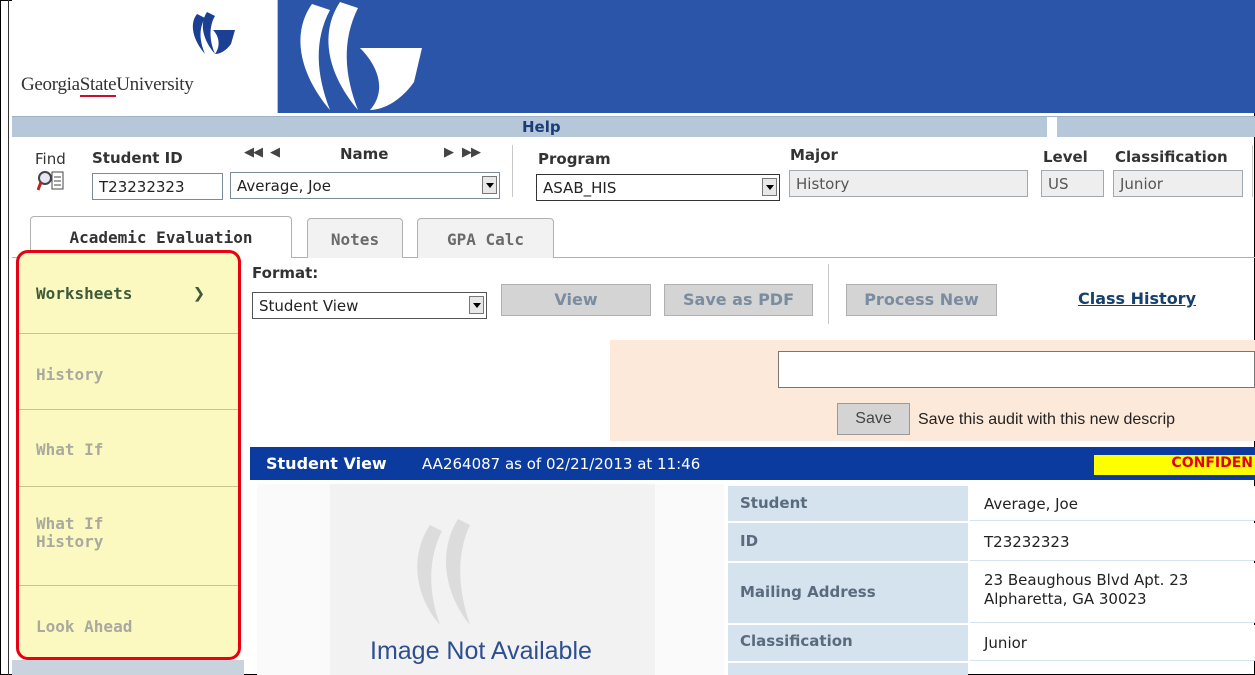 This screenshot has width=1255, height=675. I want to click on next-record-icon: ▶, so click(449, 152).